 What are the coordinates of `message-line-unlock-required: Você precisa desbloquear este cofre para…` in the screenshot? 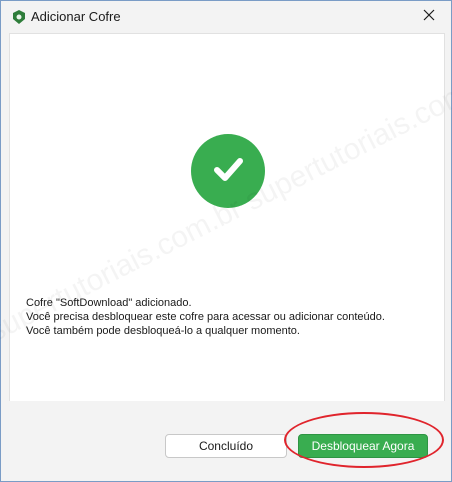 It's located at (205, 317).